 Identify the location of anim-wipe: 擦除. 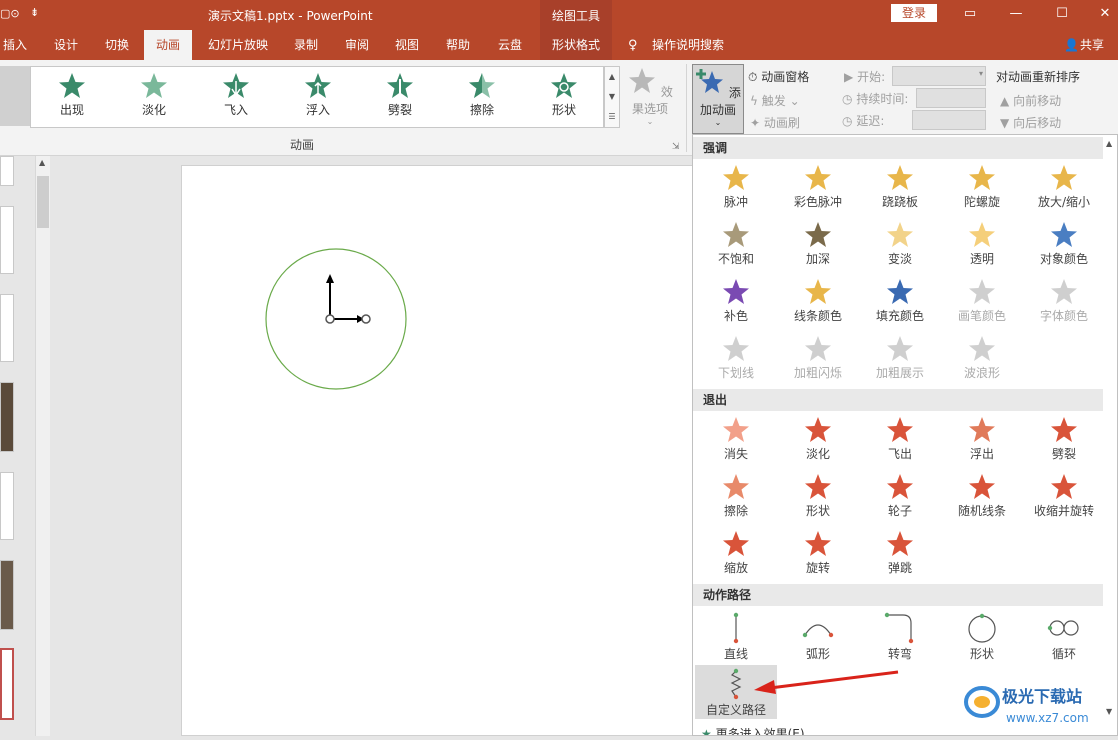
(482, 94).